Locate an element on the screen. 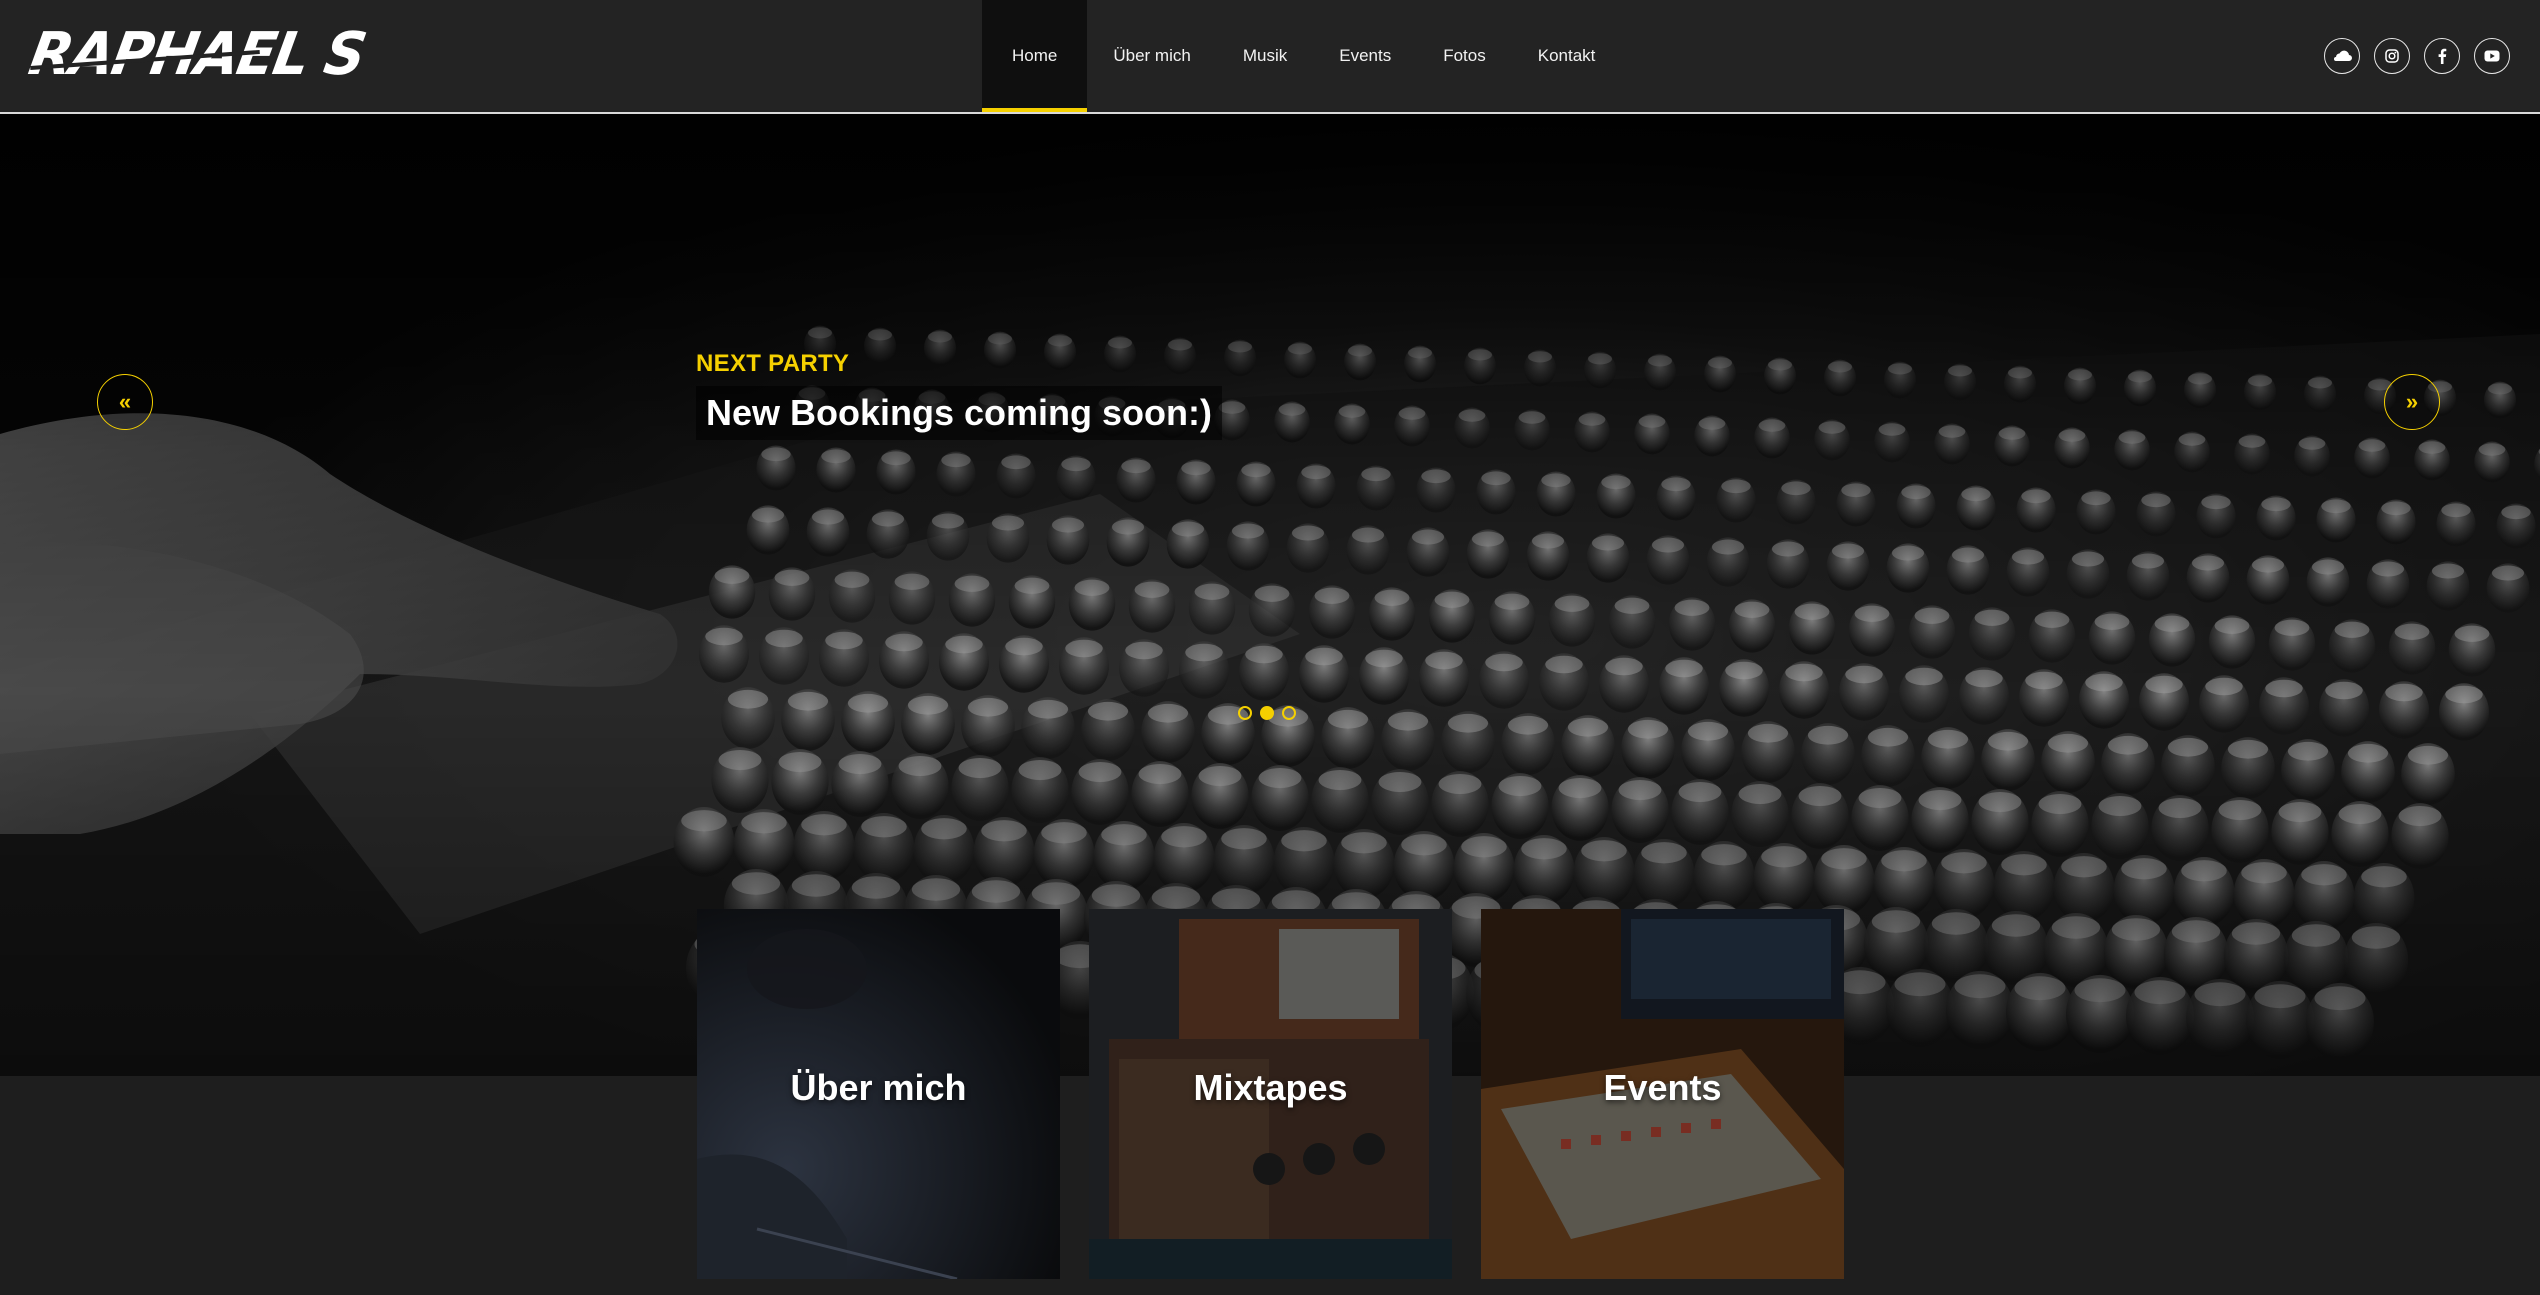 The width and height of the screenshot is (2540, 1295). social-links is located at coordinates (2417, 56).